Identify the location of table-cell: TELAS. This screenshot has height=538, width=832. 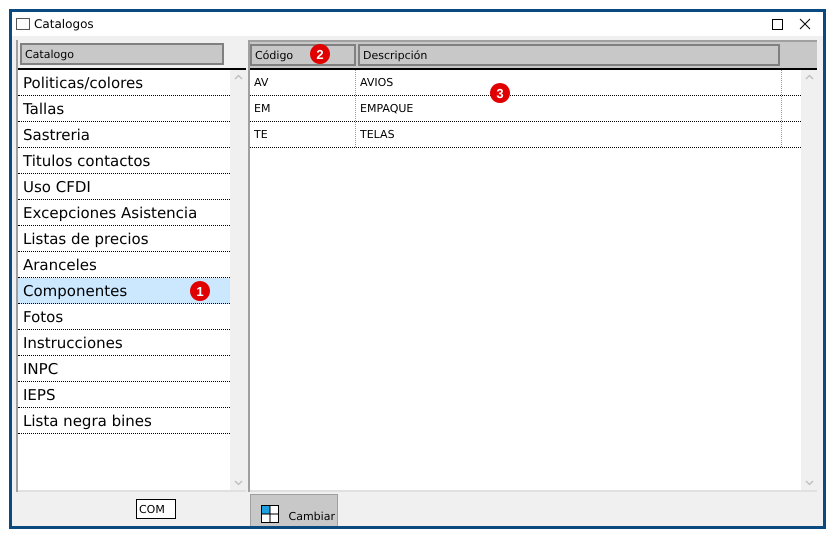
(569, 134).